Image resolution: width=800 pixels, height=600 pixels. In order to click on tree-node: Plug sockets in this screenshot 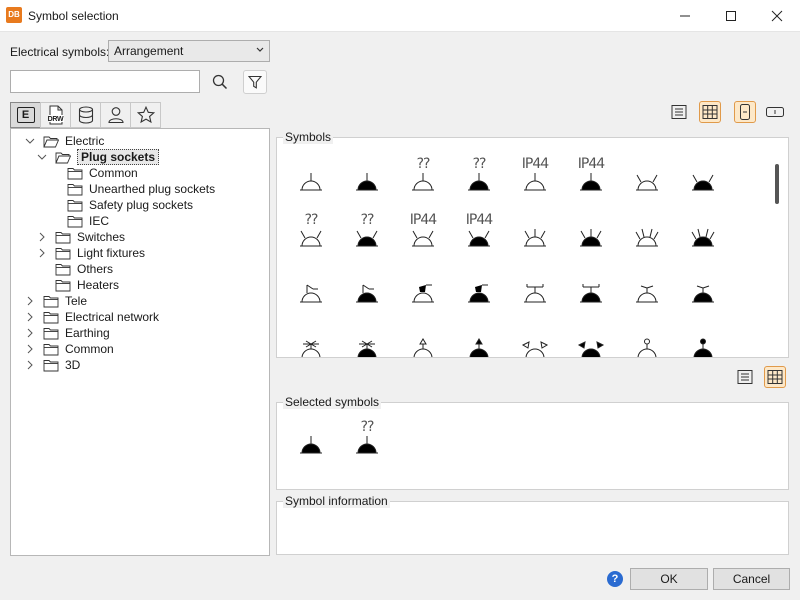, I will do `click(98, 157)`.